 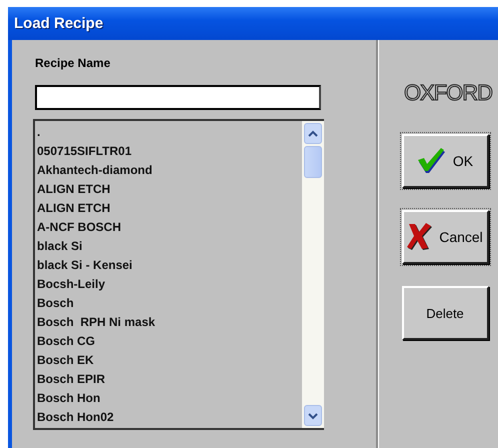 What do you see at coordinates (73, 64) in the screenshot?
I see `field-label: Recipe Name` at bounding box center [73, 64].